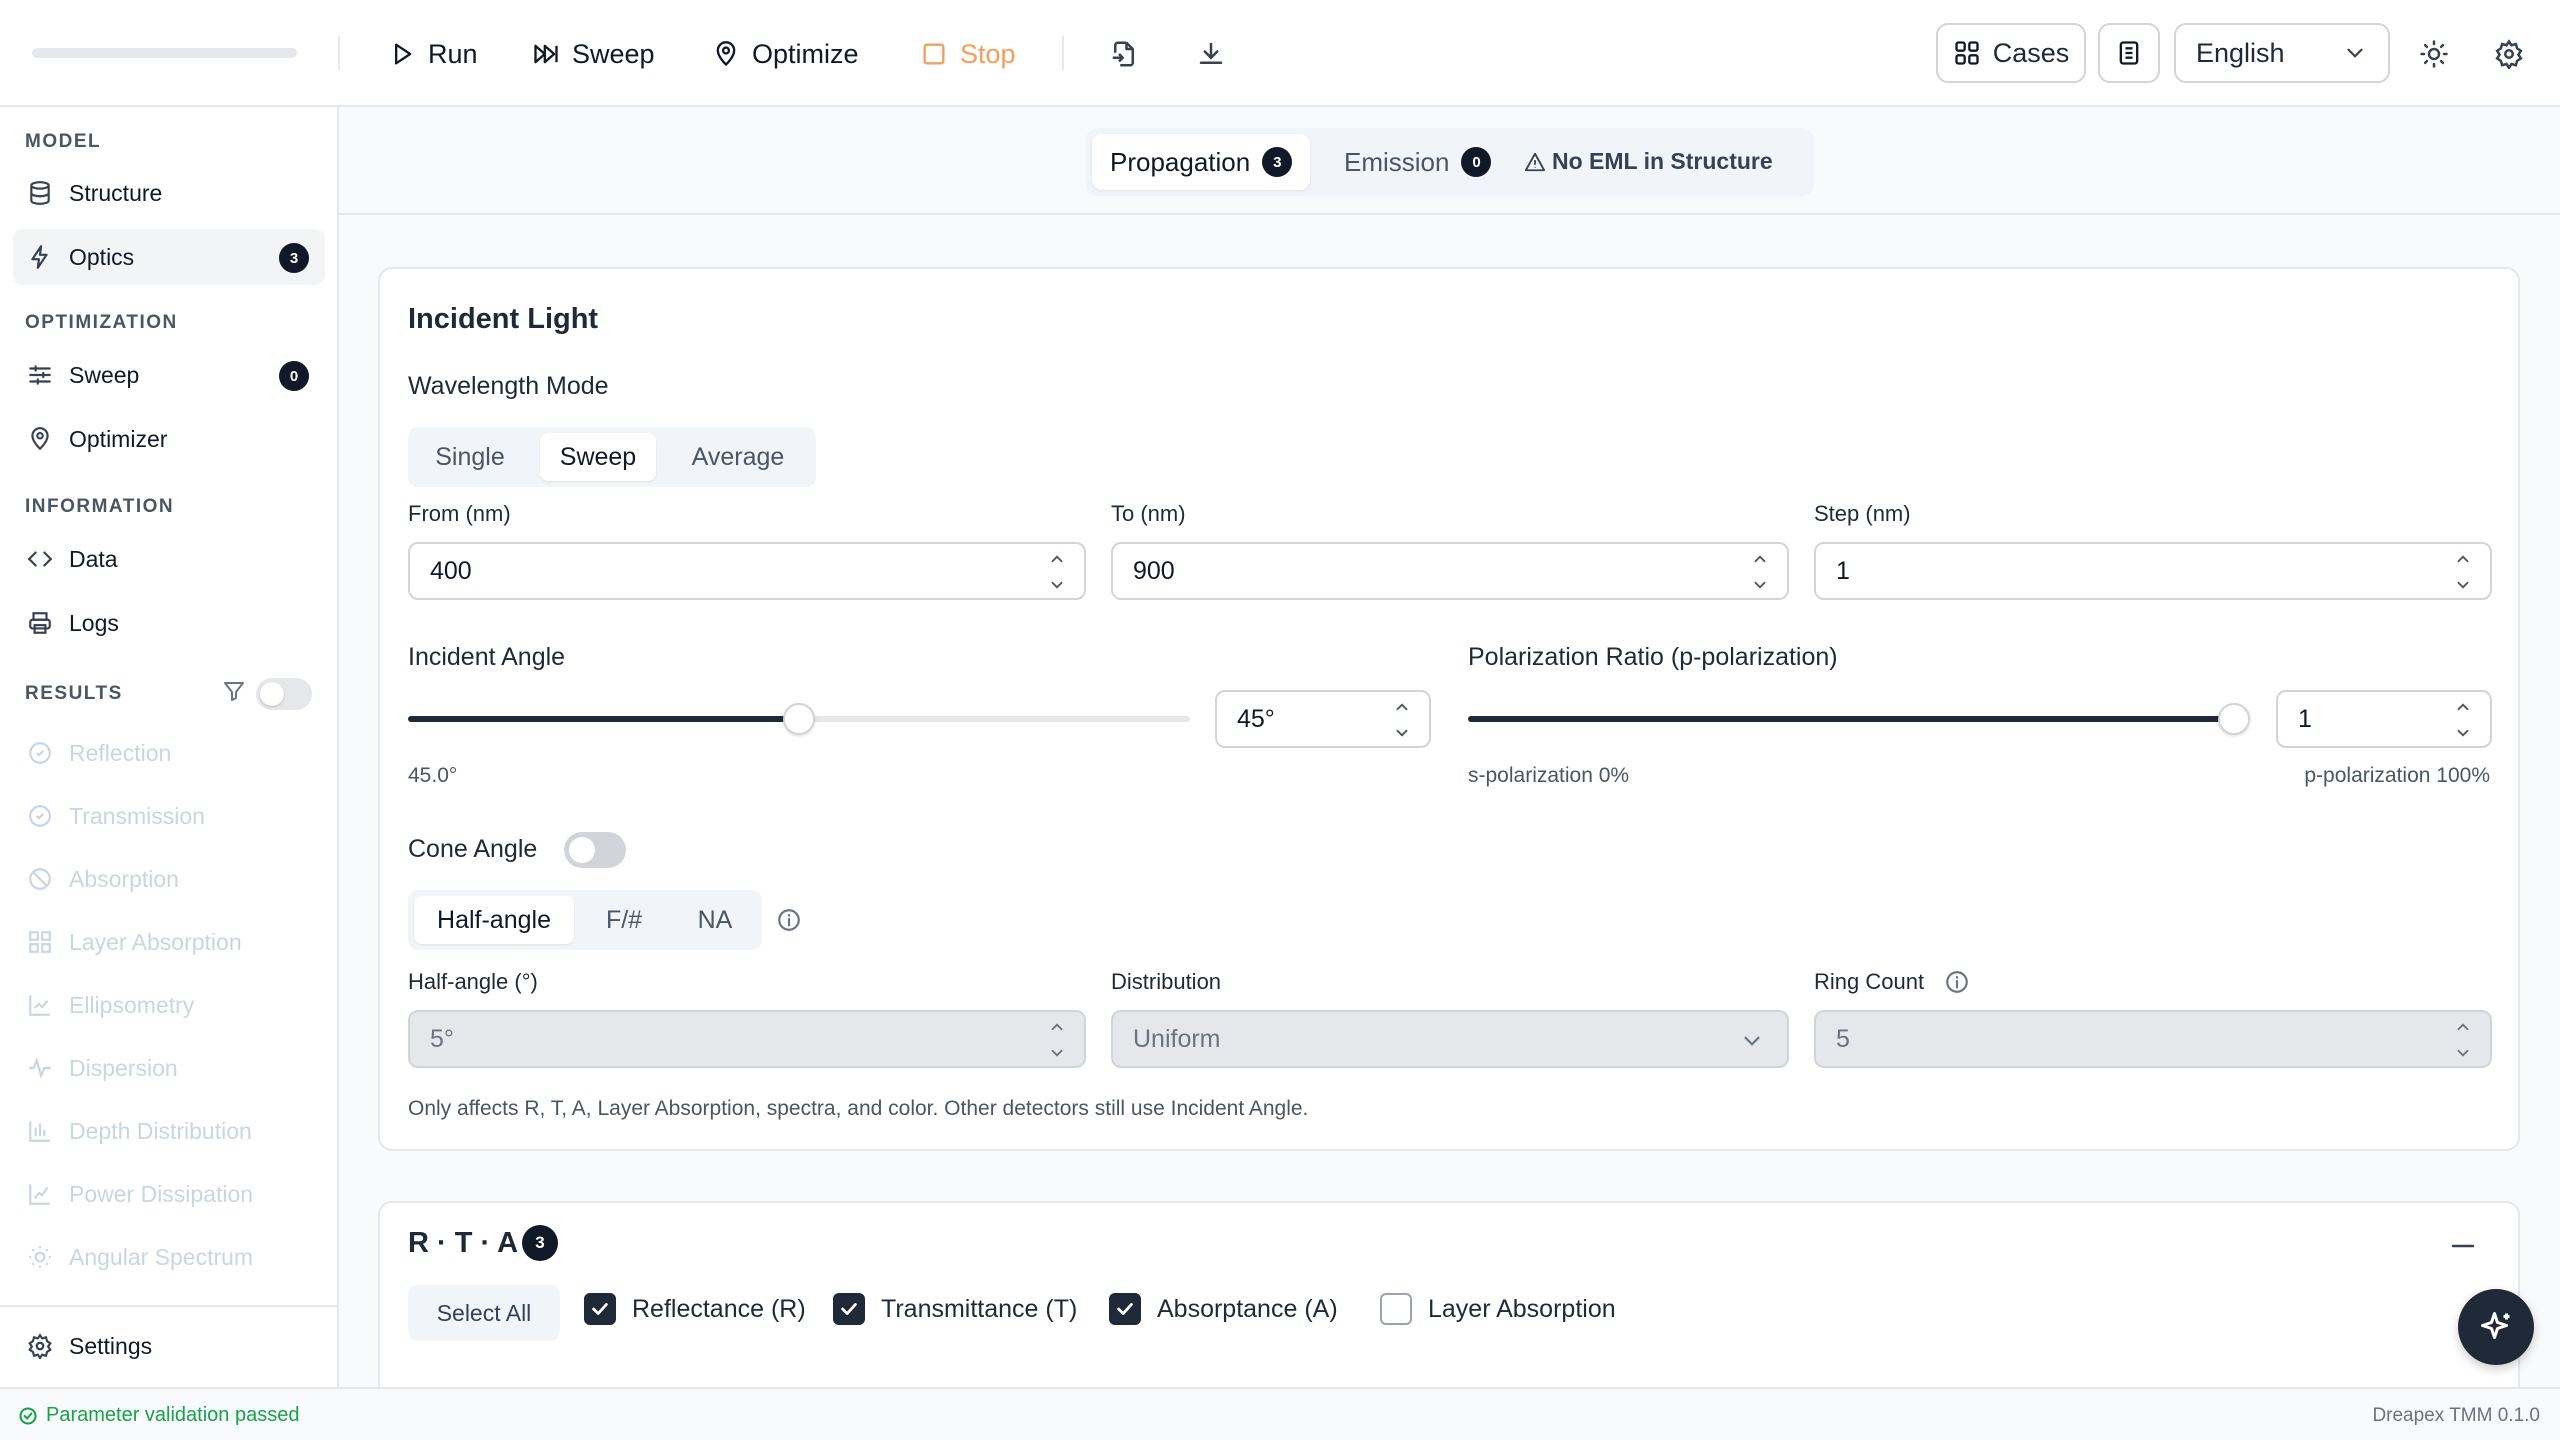 Image resolution: width=2560 pixels, height=1440 pixels. What do you see at coordinates (2282, 53) in the screenshot?
I see `language-select: English` at bounding box center [2282, 53].